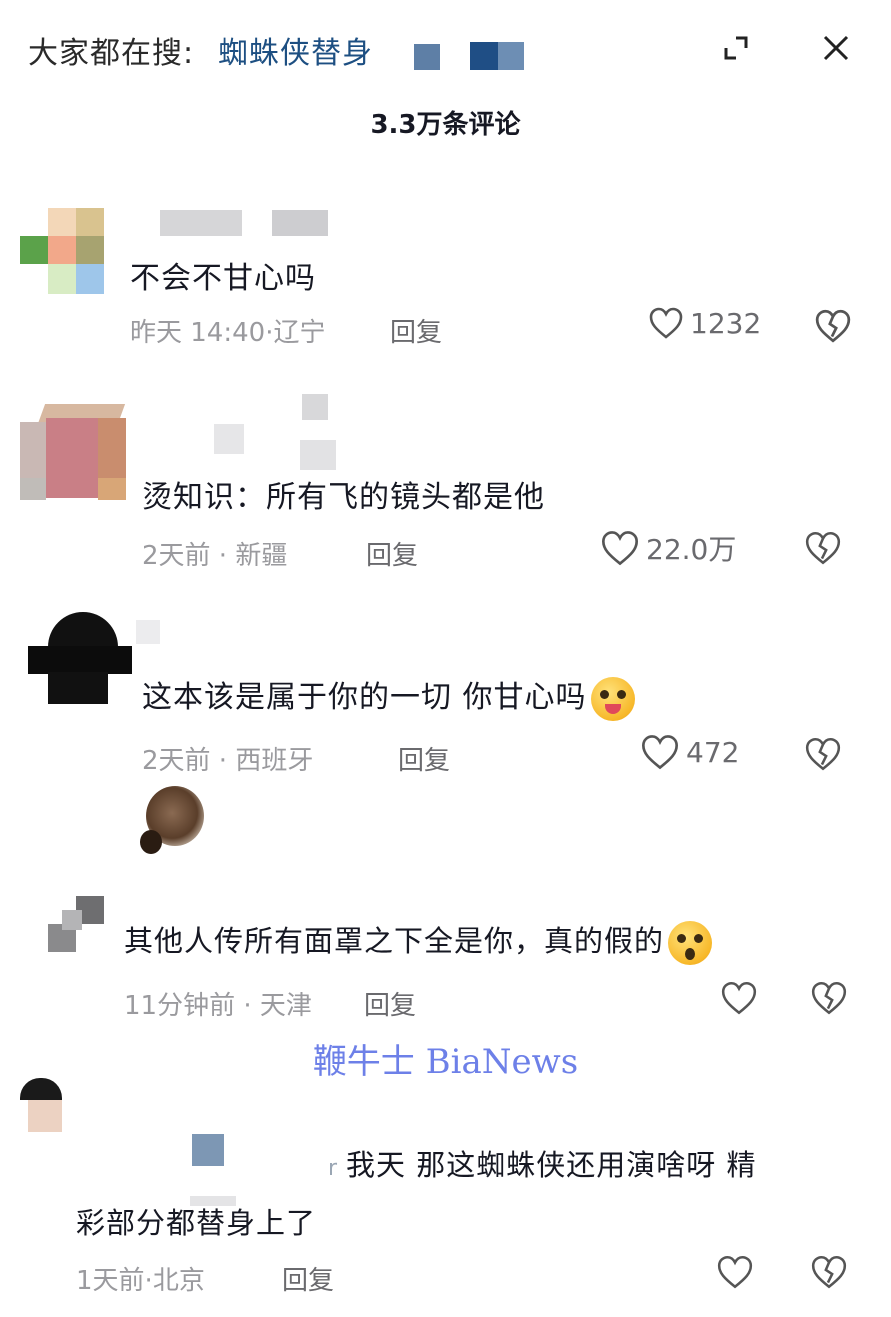  I want to click on comment-text-value: 其他人传所有面罩之下全是你，真的假的, so click(394, 941).